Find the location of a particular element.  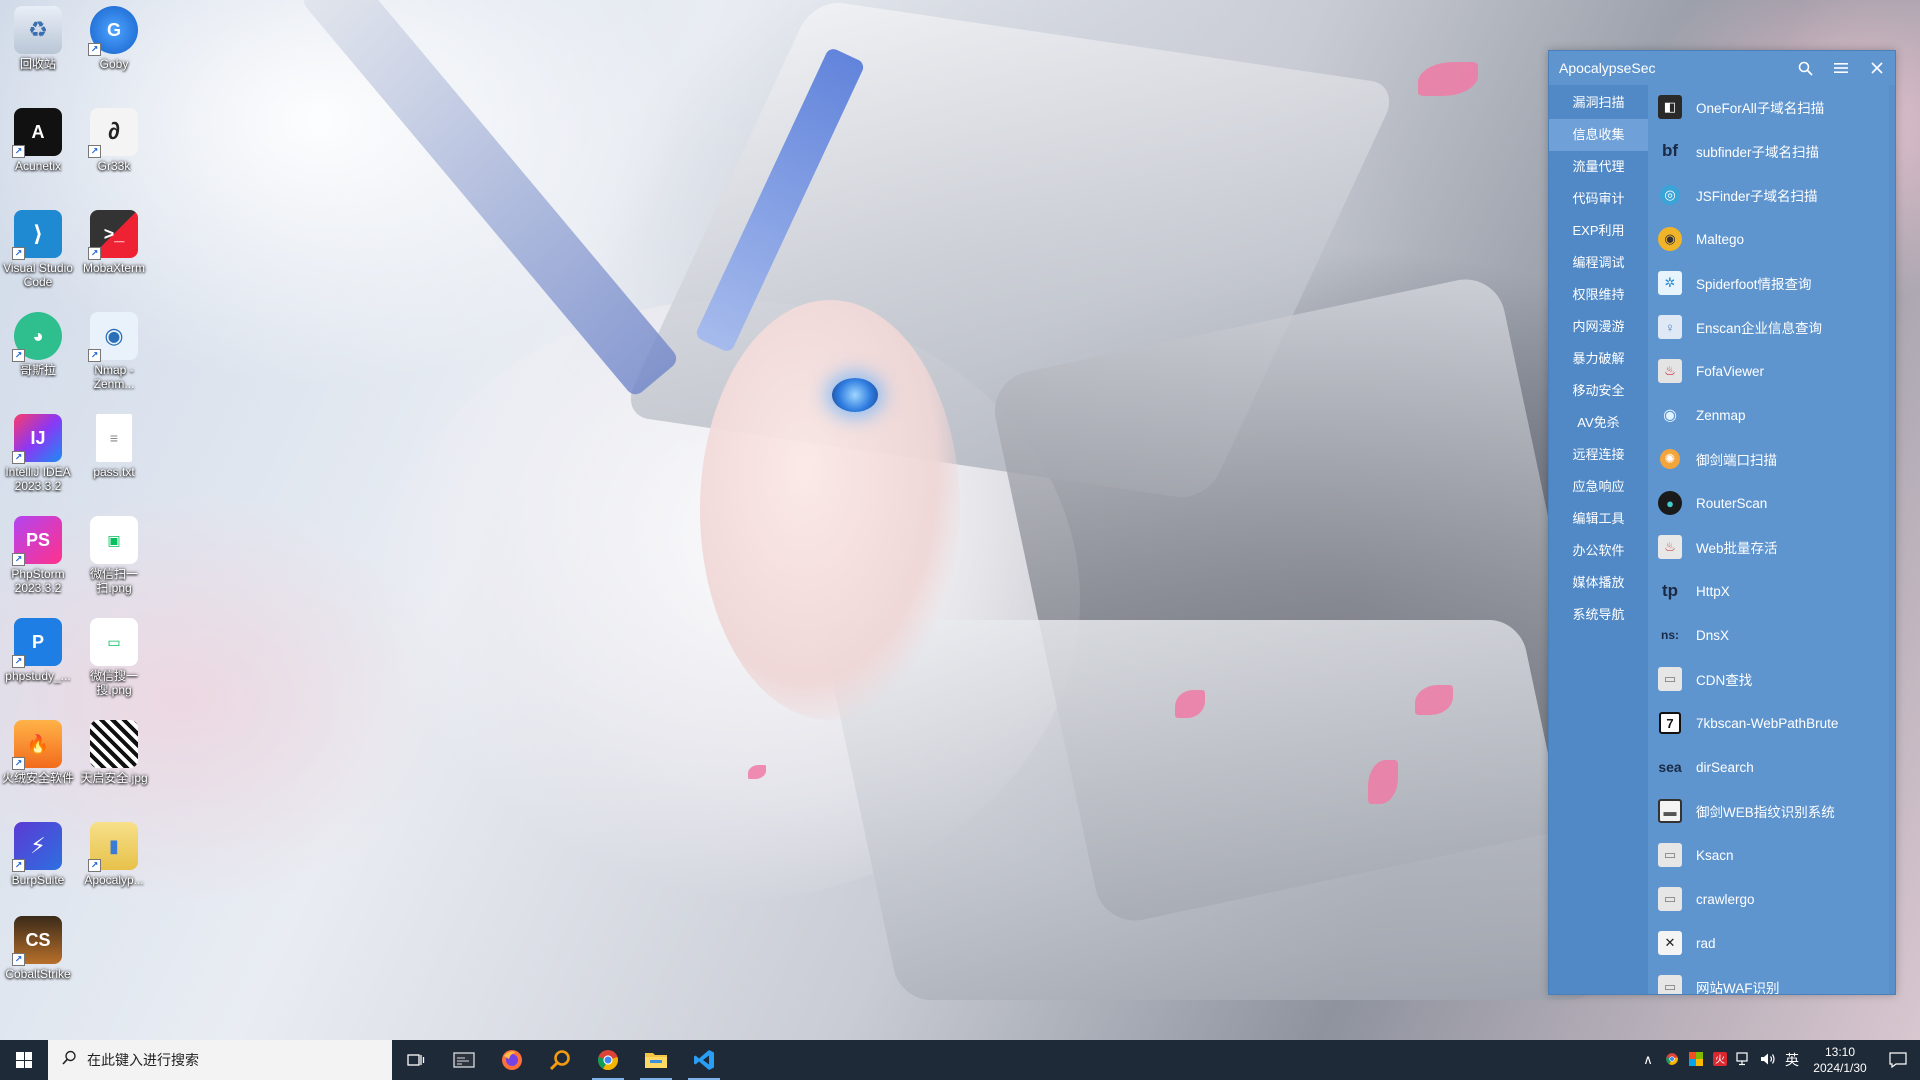

desktop-icon-phpstorm: PS ↗ PhpStorm 2023.3.2 is located at coordinates (38, 553).